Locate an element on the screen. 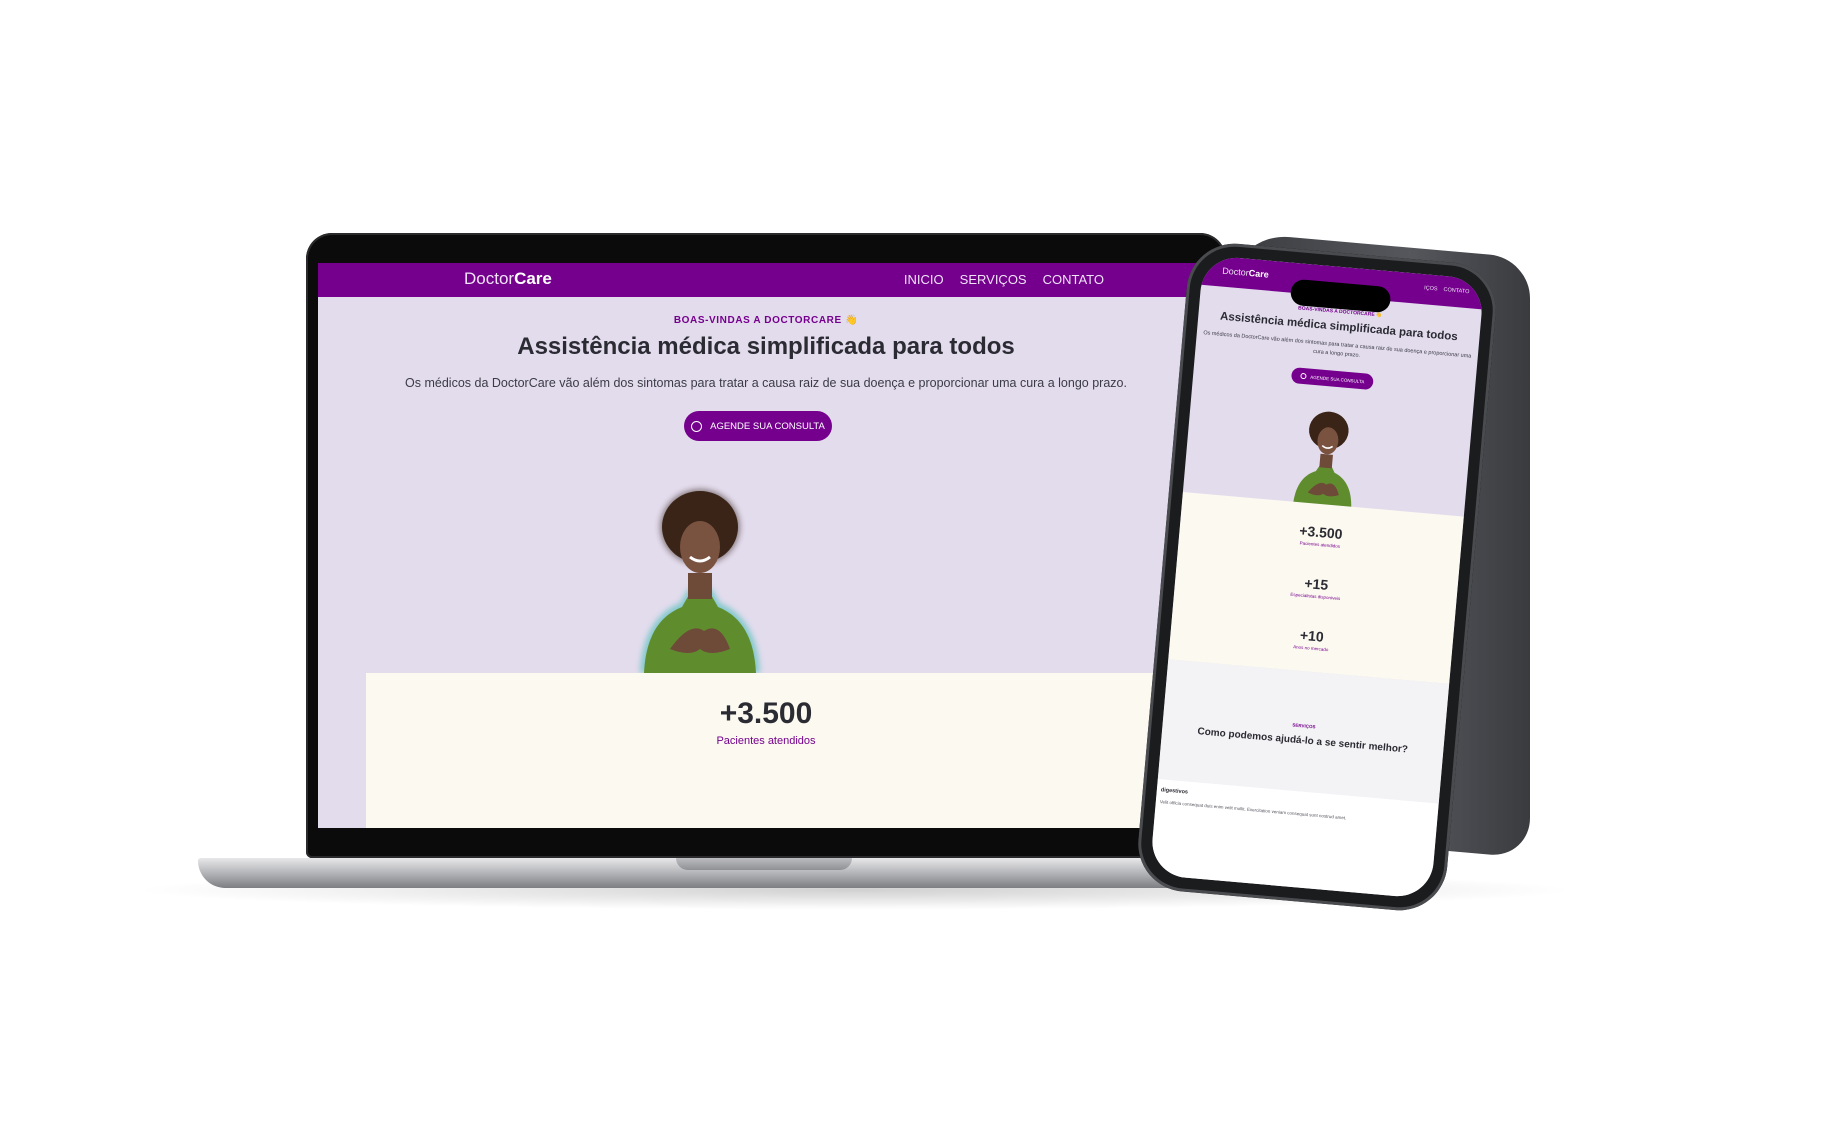 This screenshot has height=1145, width=1848. mobile-stat-years: +10 Anos no mercado is located at coordinates (1311, 639).